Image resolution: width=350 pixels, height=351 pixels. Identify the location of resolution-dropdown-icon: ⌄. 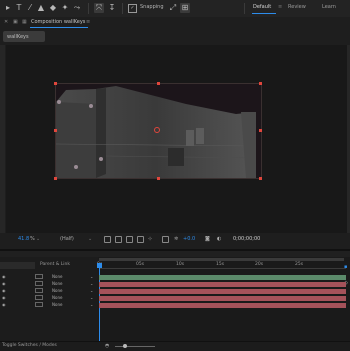
(90, 239).